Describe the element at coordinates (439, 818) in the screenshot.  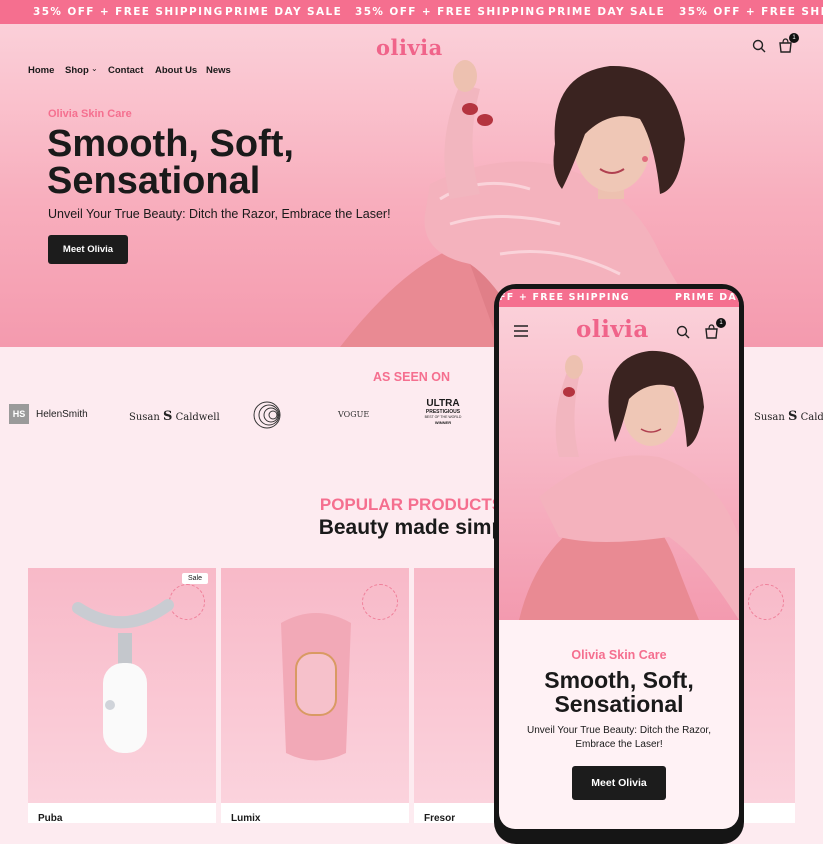
I see `product-name: Fresor` at that location.